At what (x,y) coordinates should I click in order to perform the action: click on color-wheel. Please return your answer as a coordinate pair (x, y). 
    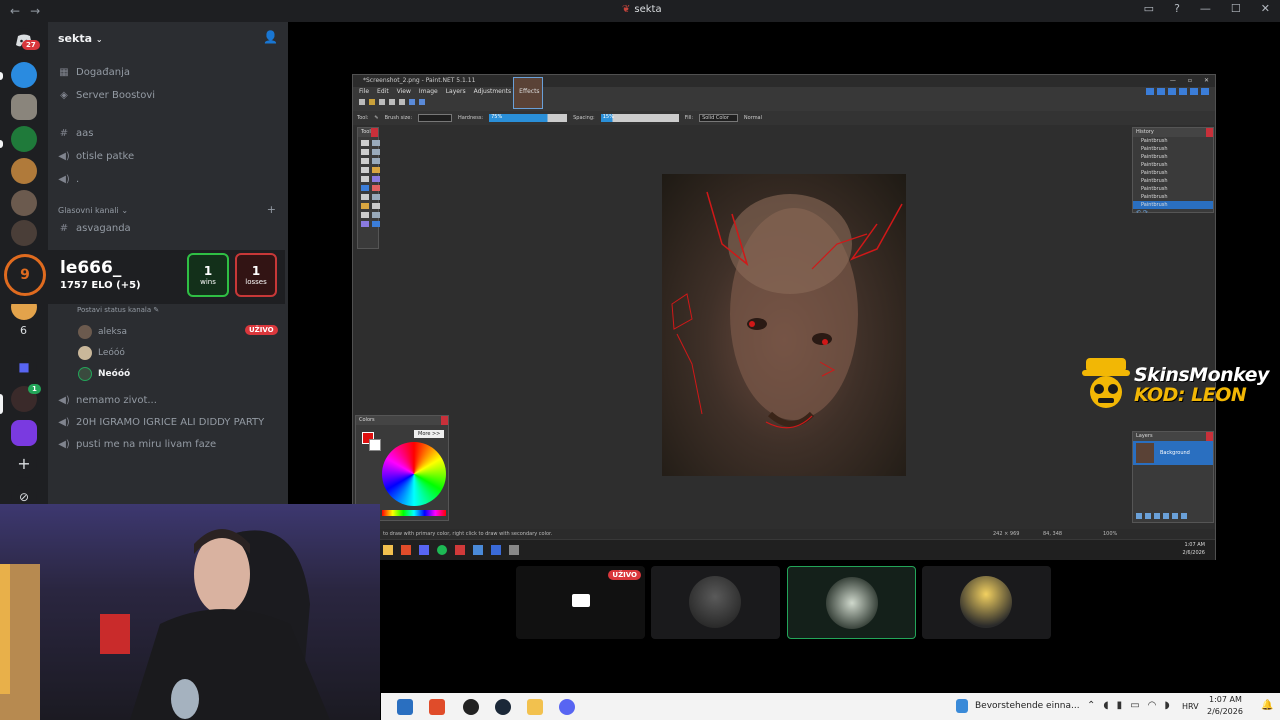
    Looking at the image, I should click on (414, 474).